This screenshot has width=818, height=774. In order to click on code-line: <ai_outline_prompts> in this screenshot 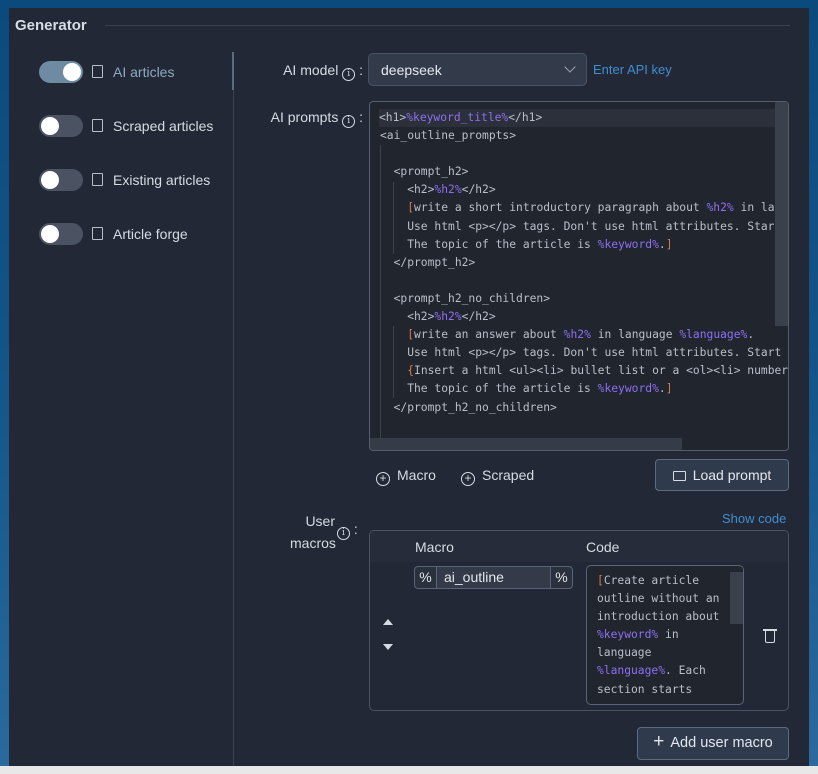, I will do `click(584, 136)`.